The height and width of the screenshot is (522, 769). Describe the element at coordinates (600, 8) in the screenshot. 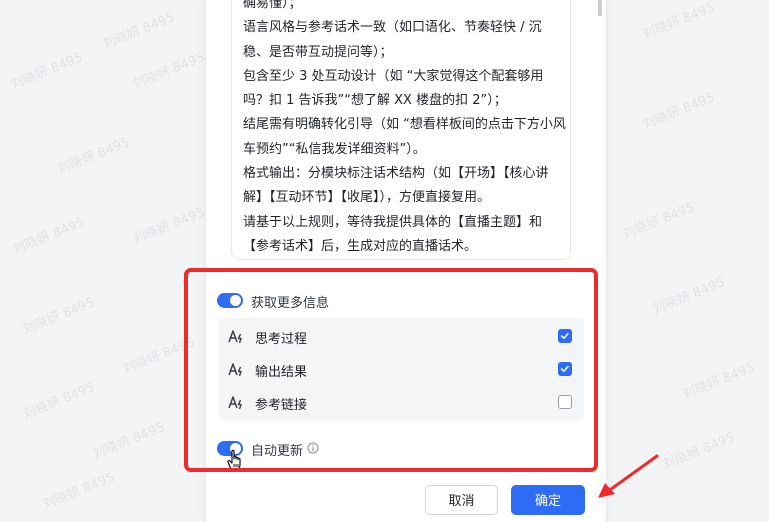

I see `scrollbar-thumb` at that location.